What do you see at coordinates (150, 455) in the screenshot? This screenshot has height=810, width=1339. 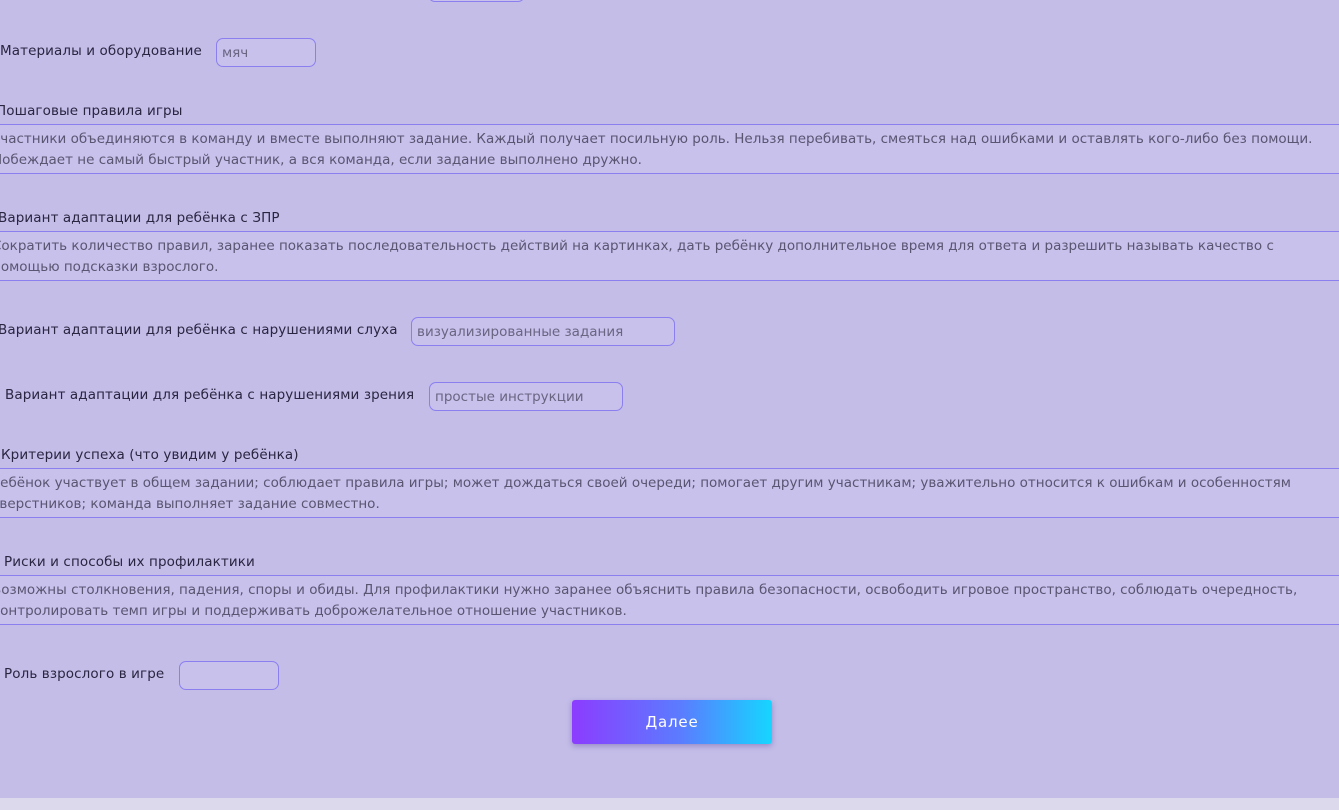 I see `success-criteria-label: Критерии успеха (что увидим у ребёнка)` at bounding box center [150, 455].